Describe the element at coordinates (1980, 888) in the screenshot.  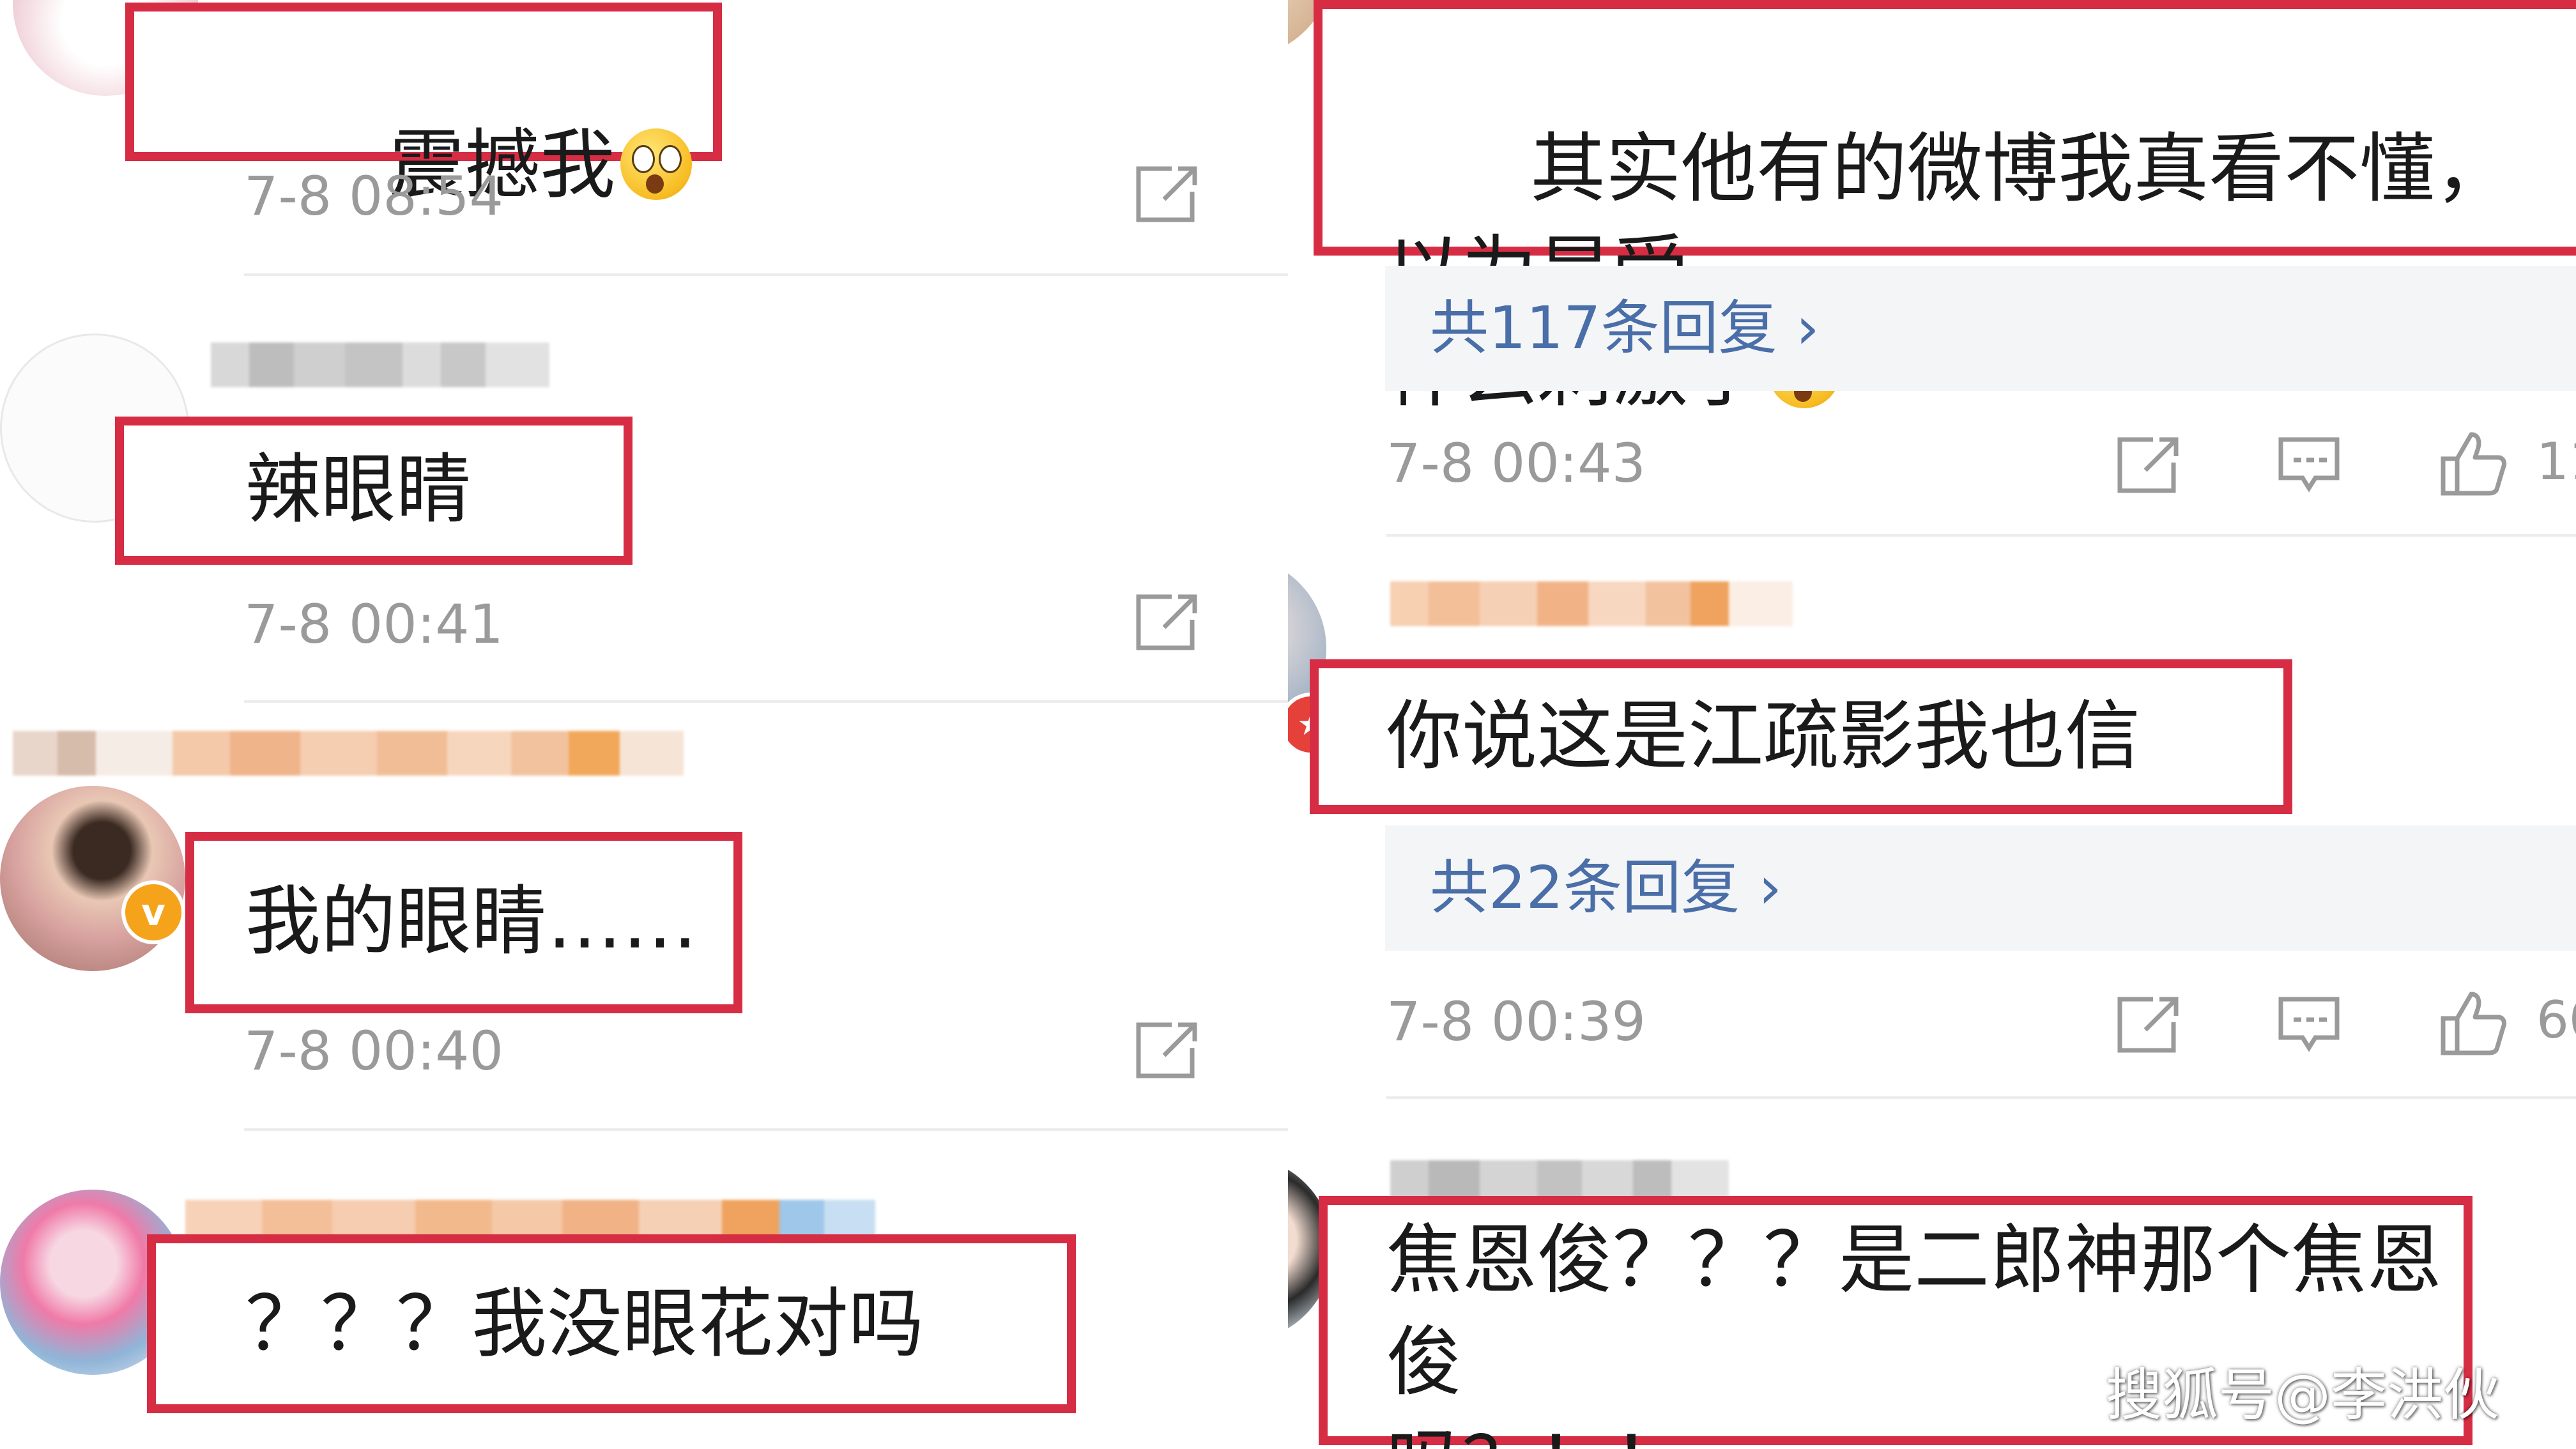
I see `view-replies-link: 共22条回复 ›` at that location.